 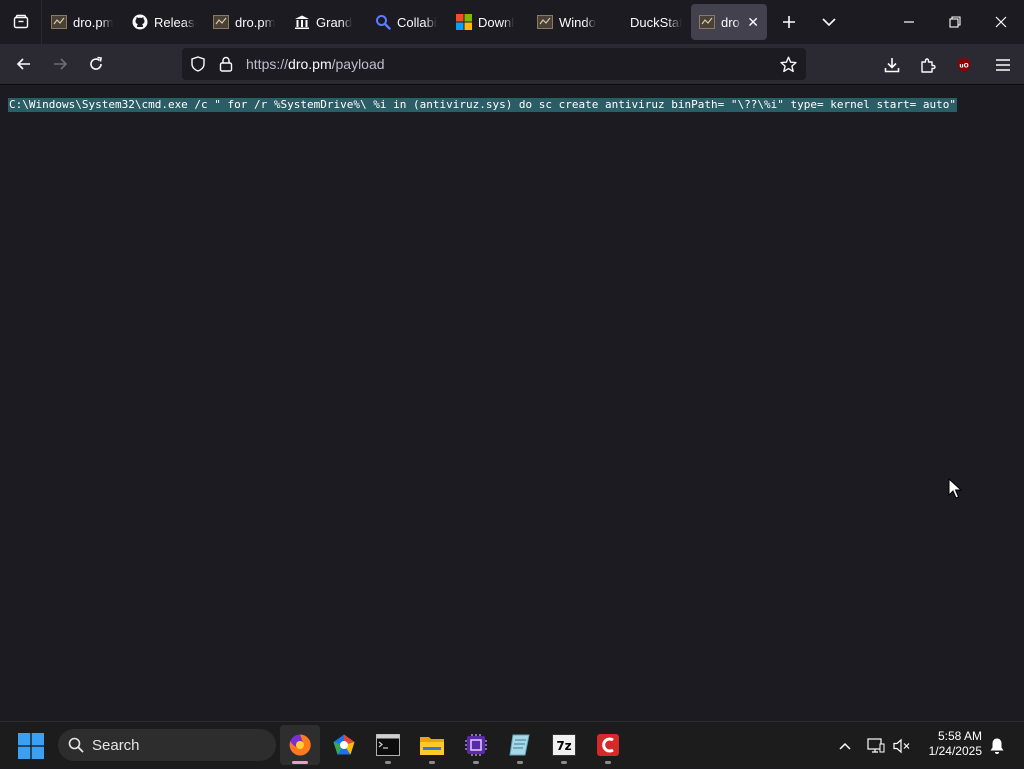 I want to click on close-window-button, so click(x=1001, y=22).